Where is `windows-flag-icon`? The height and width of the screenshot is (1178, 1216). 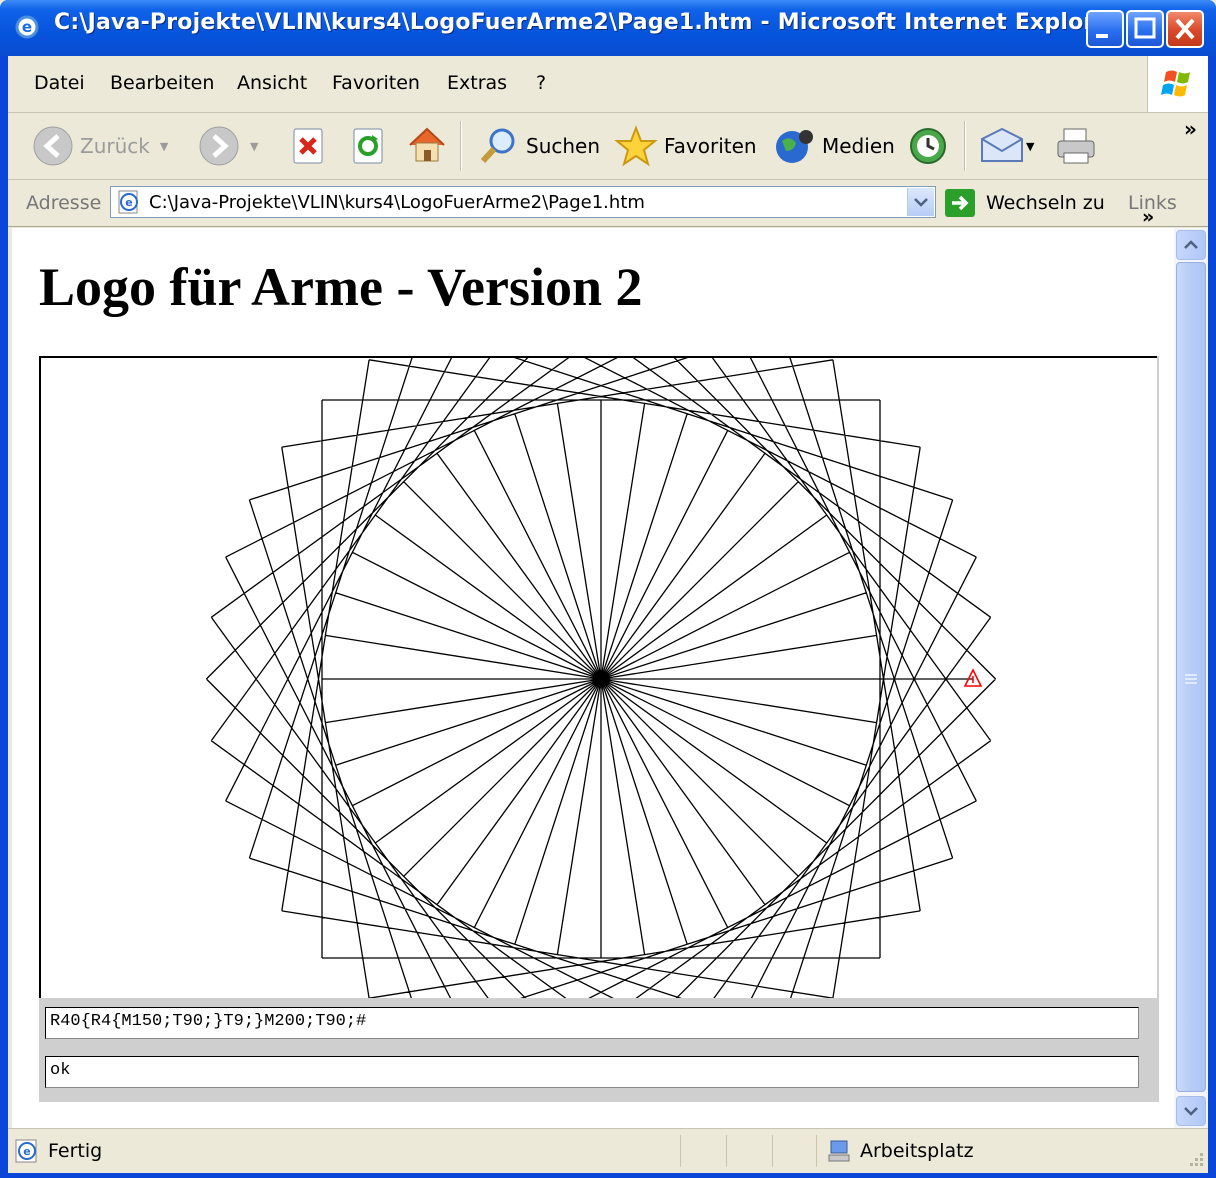
windows-flag-icon is located at coordinates (1175, 83).